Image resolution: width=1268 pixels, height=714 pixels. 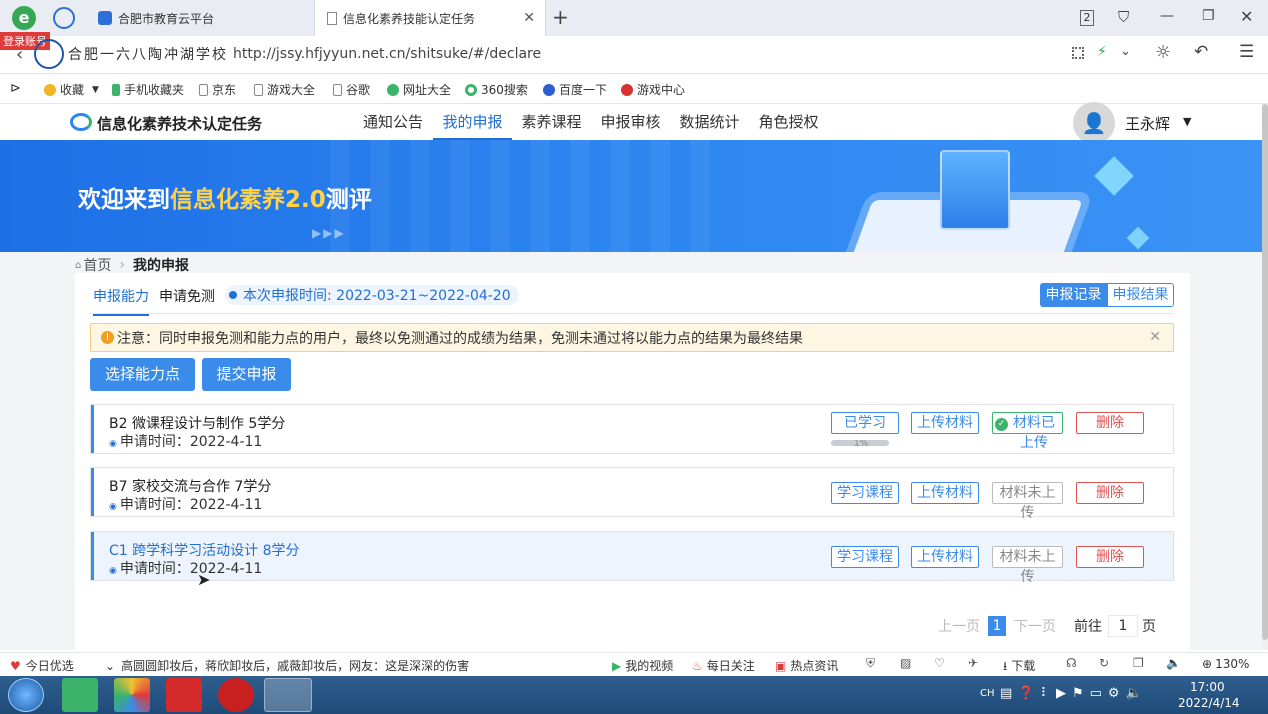 I want to click on pulse-icon: ♡, so click(x=939, y=663).